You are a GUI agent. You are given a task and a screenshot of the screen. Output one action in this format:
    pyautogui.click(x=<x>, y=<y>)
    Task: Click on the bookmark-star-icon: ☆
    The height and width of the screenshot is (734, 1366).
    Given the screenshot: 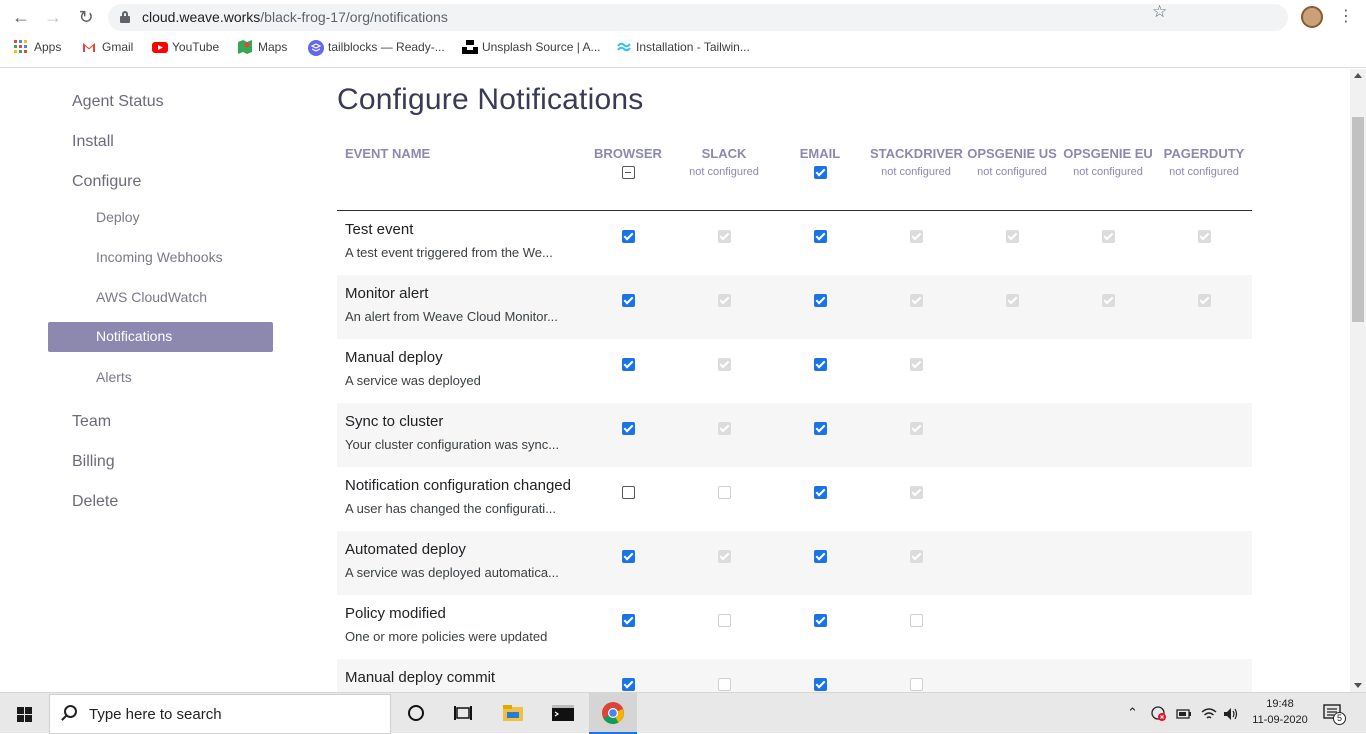 What is the action you would take?
    pyautogui.click(x=1159, y=12)
    